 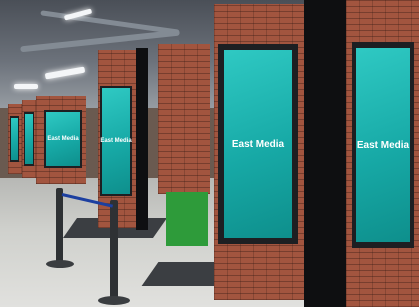 I want to click on green-kiosk, so click(x=187, y=219).